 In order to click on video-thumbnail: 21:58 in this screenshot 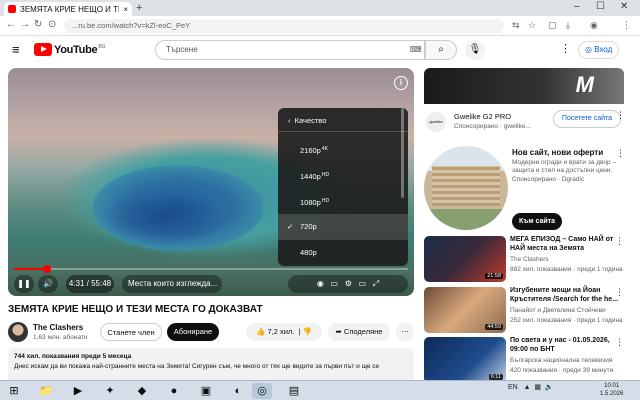, I will do `click(465, 259)`.